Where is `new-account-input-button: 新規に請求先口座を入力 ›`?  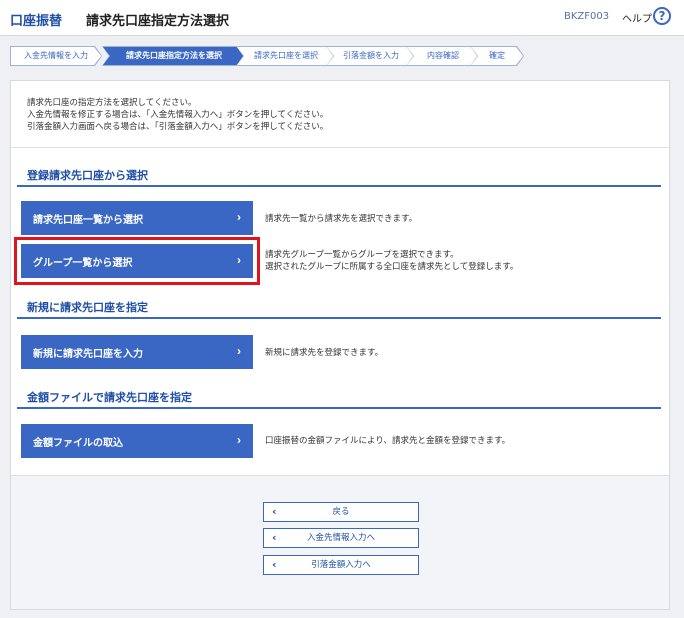
new-account-input-button: 新規に請求先口座を入力 › is located at coordinates (137, 352).